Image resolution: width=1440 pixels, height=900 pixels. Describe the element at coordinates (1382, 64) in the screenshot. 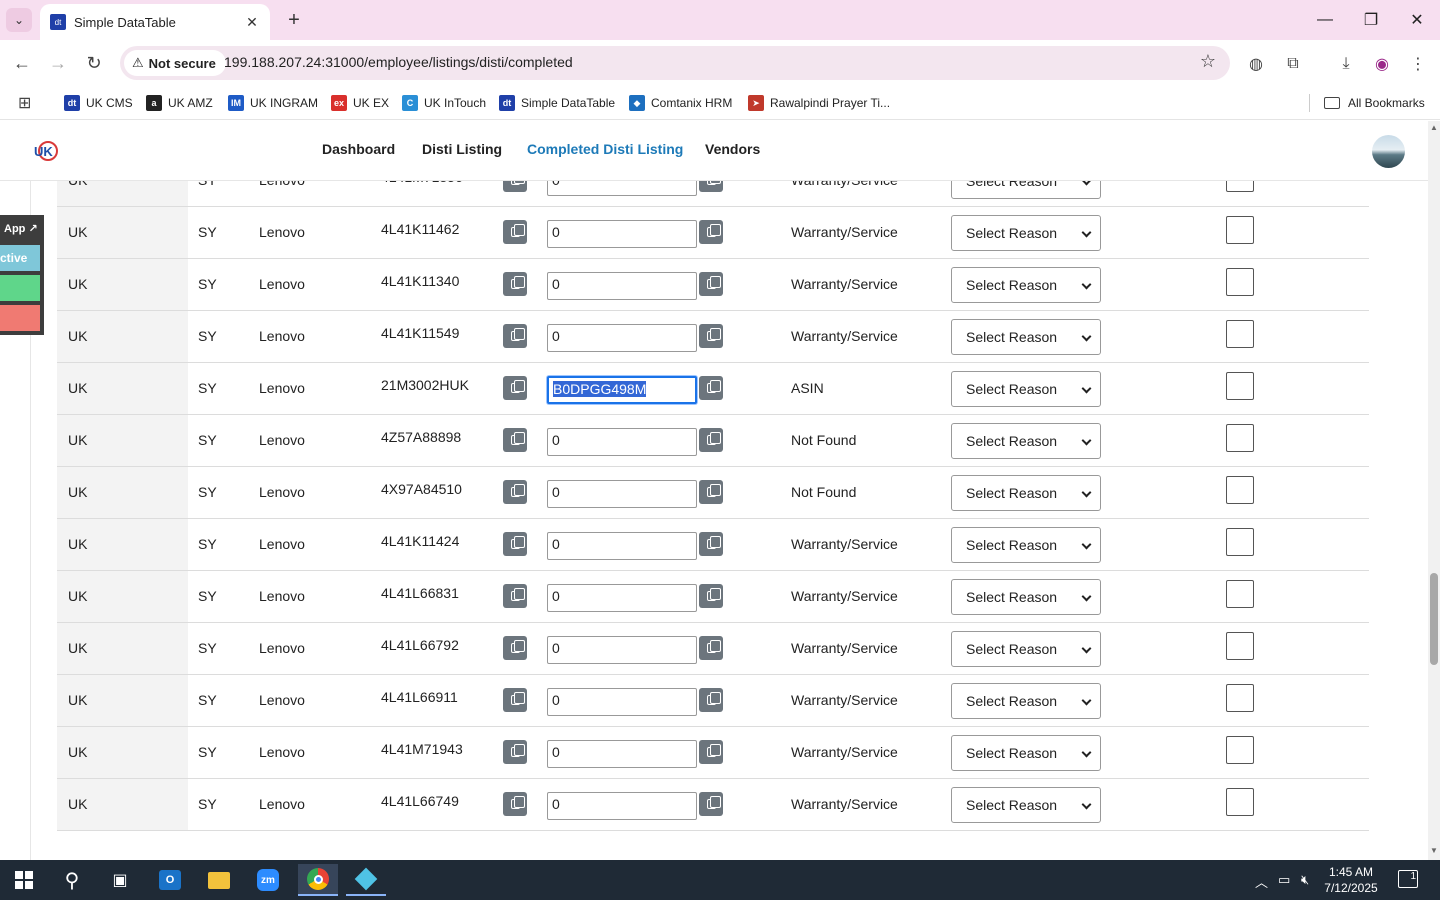

I see `profile-icon: ◉` at that location.